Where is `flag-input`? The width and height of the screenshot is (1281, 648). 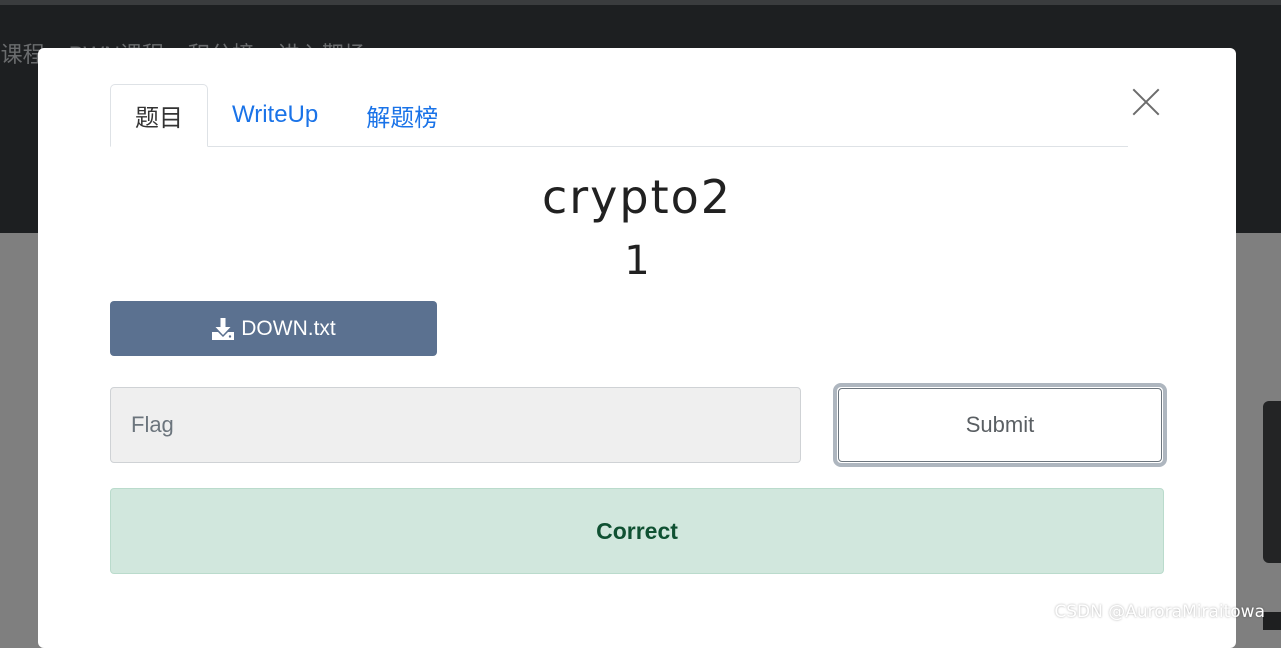
flag-input is located at coordinates (455, 425).